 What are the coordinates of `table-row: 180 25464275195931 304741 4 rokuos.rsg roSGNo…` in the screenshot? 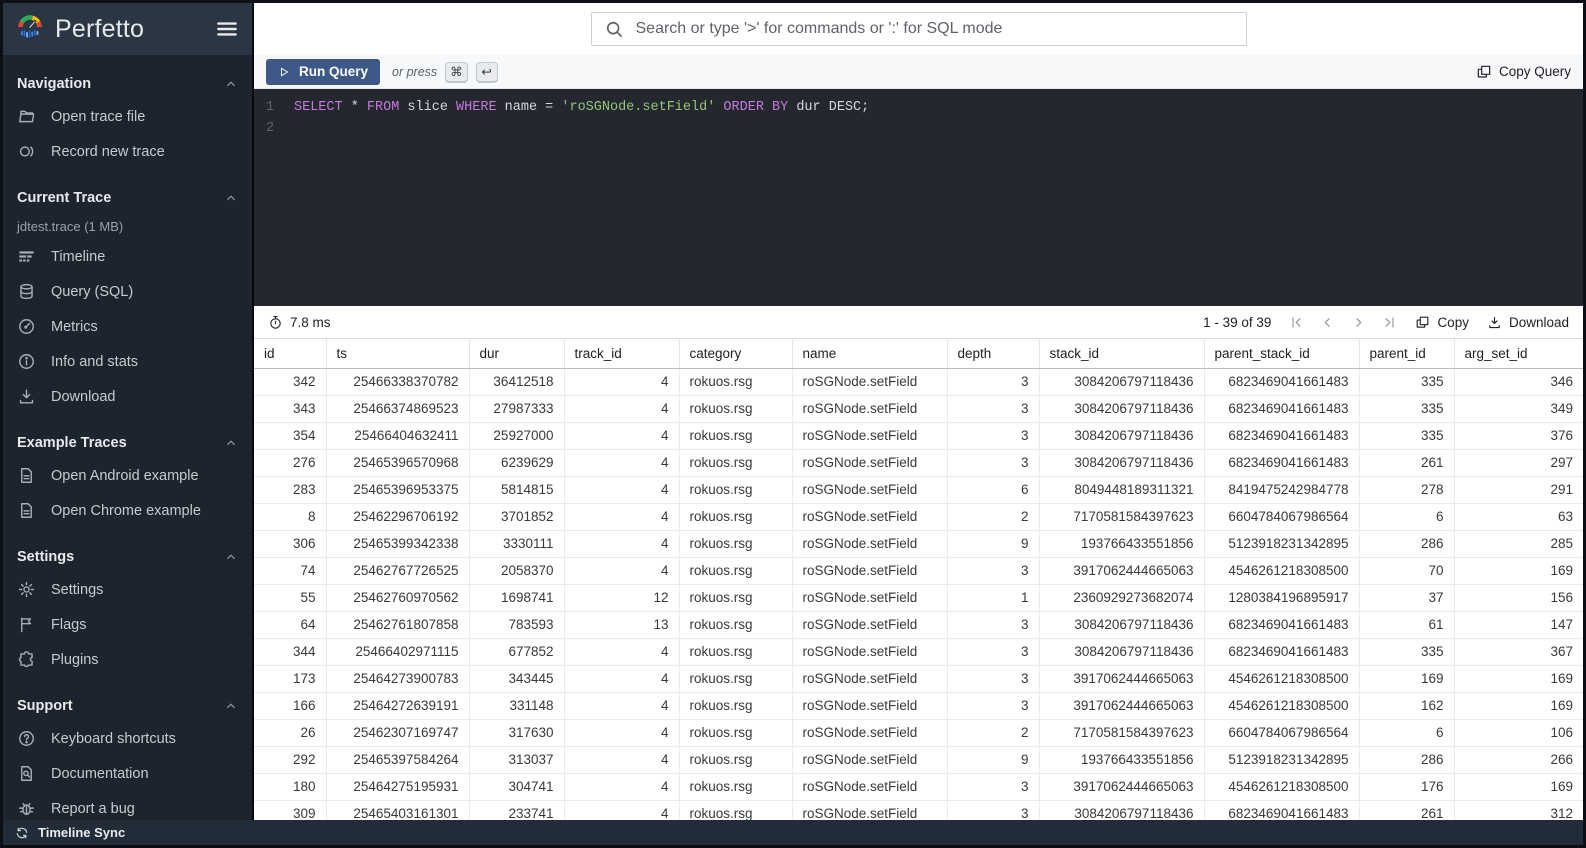 It's located at (918, 787).